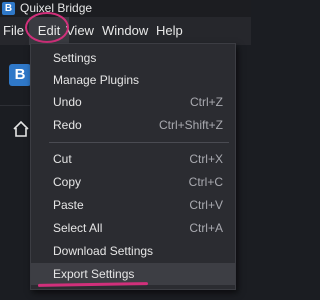 This screenshot has width=320, height=300. Describe the element at coordinates (133, 205) in the screenshot. I see `menu-item-paste: Paste Ctrl+V` at that location.